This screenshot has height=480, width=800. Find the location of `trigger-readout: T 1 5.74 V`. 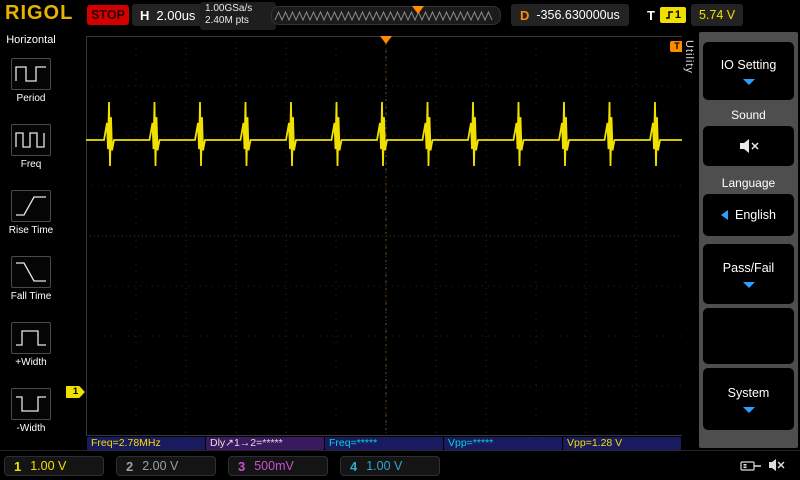

trigger-readout: T 1 5.74 V is located at coordinates (695, 15).